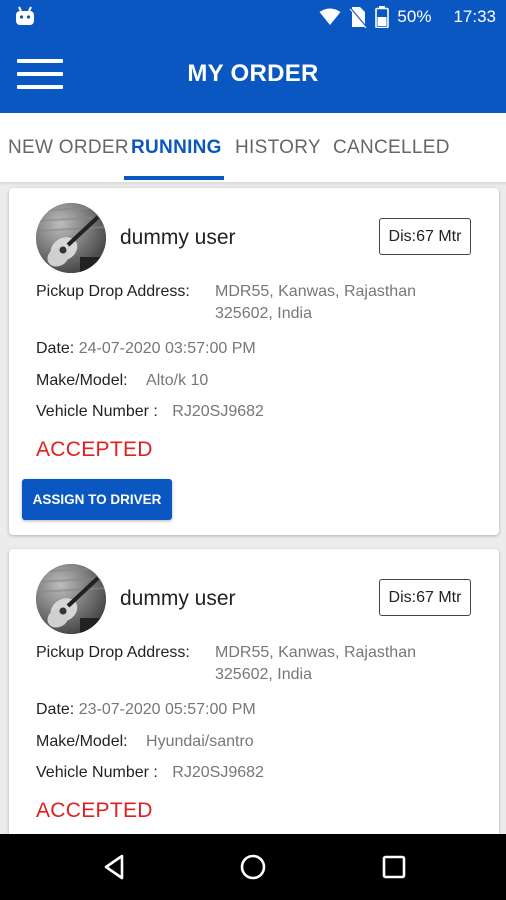  I want to click on tab-running: RUNNING, so click(176, 148).